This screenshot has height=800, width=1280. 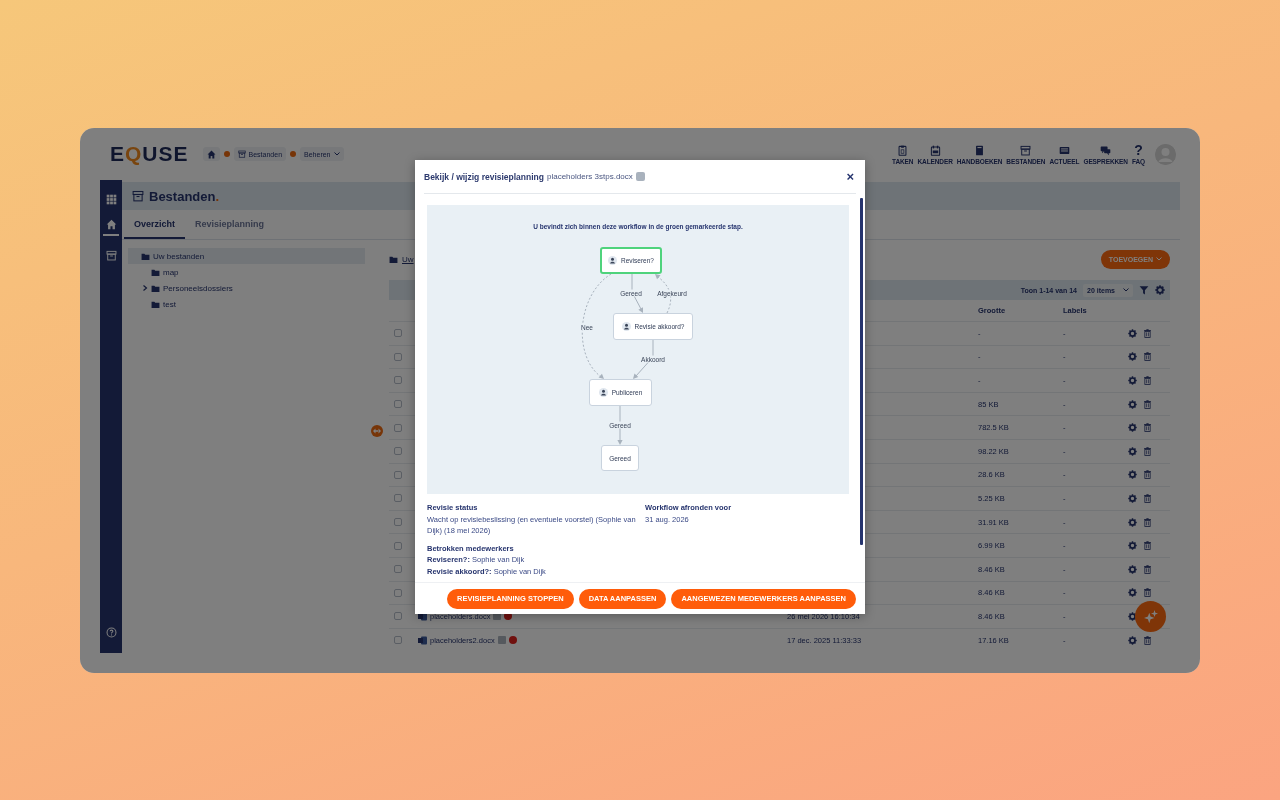 I want to click on tab: Revisieplanning, so click(x=230, y=224).